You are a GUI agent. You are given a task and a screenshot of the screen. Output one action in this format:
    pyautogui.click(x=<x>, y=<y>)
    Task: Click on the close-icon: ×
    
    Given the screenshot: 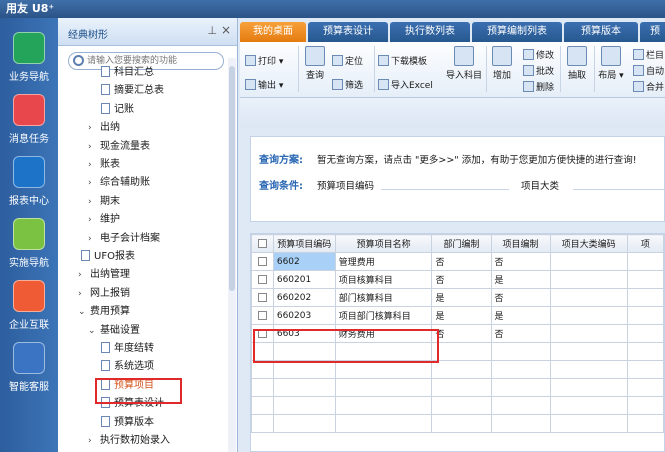 What is the action you would take?
    pyautogui.click(x=226, y=30)
    